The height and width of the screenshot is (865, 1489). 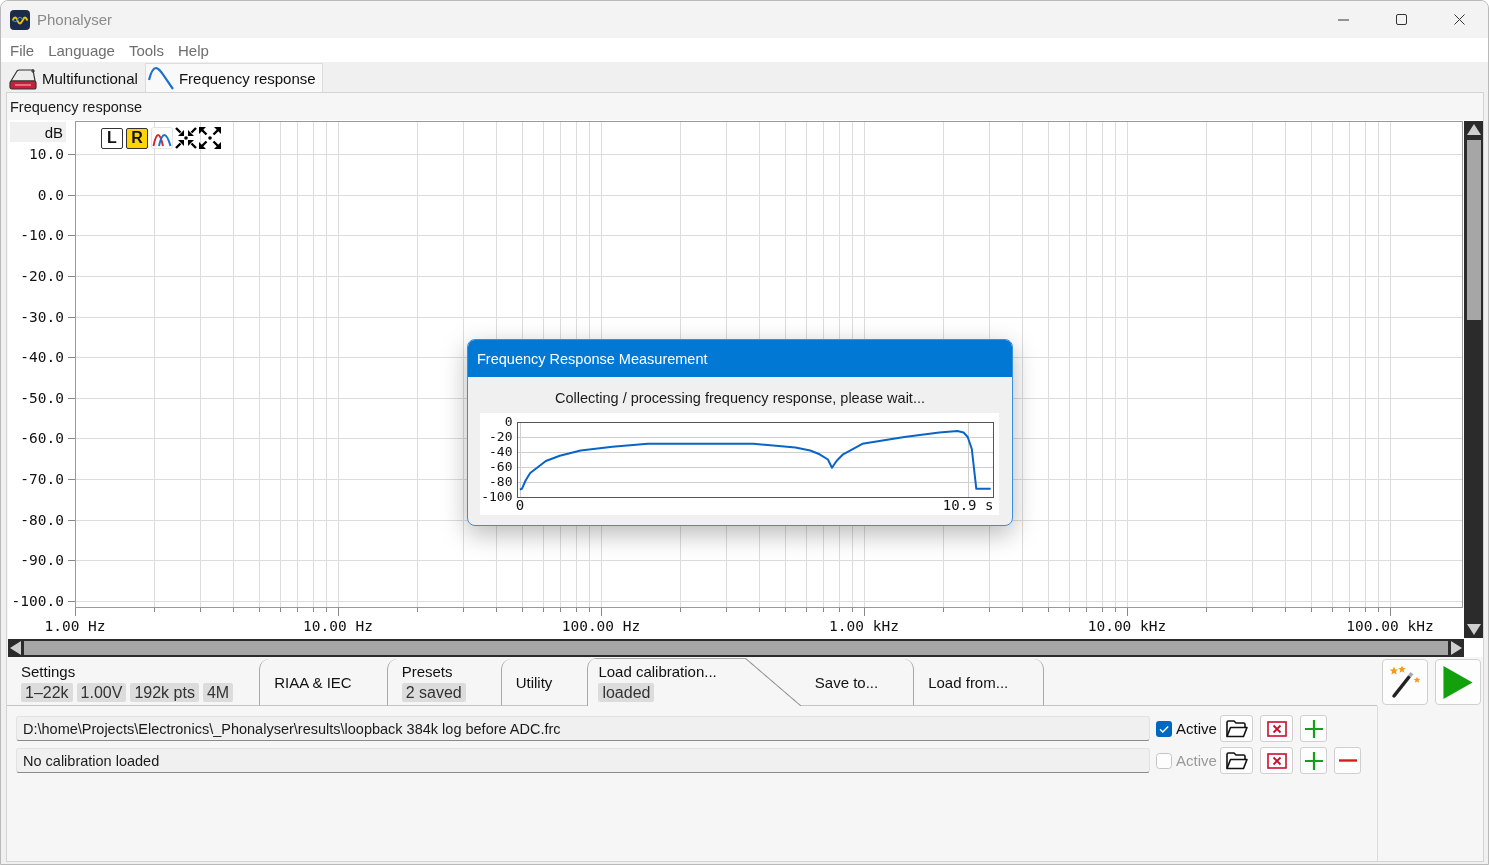 What do you see at coordinates (42, 235) in the screenshot?
I see `axis-label: -10.0` at bounding box center [42, 235].